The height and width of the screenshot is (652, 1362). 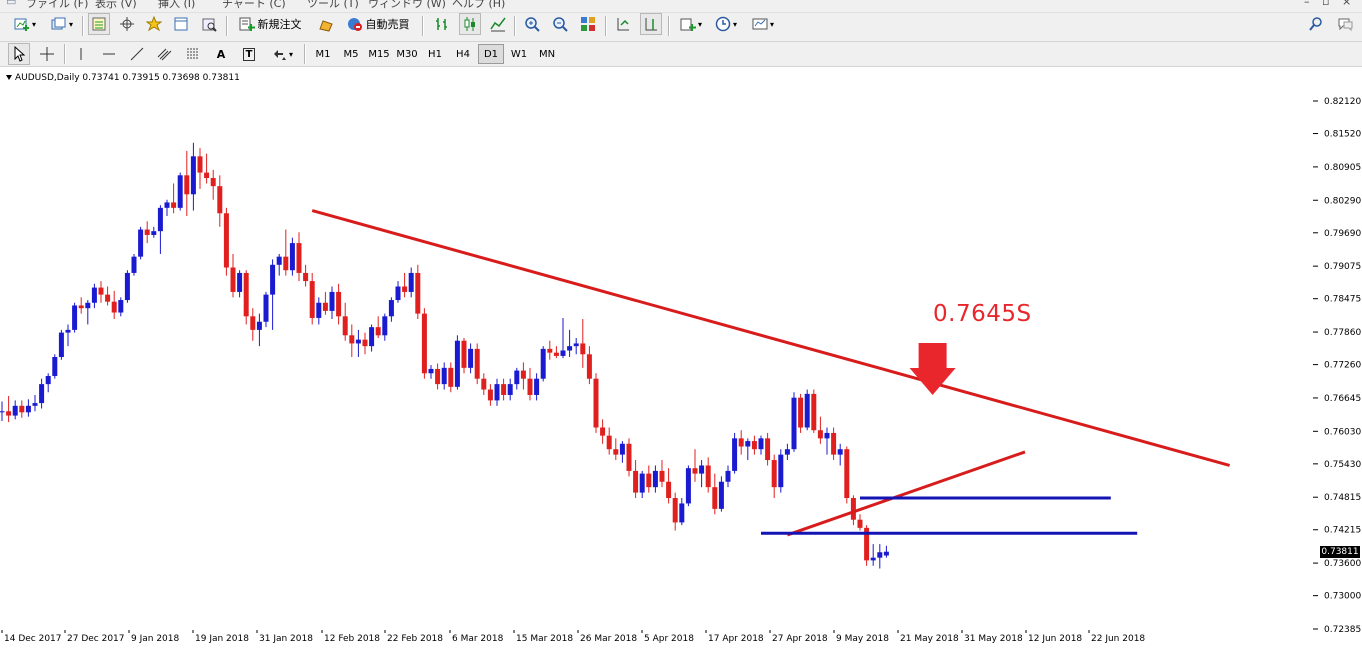 What do you see at coordinates (463, 54) in the screenshot?
I see `timeframe-h4: H4` at bounding box center [463, 54].